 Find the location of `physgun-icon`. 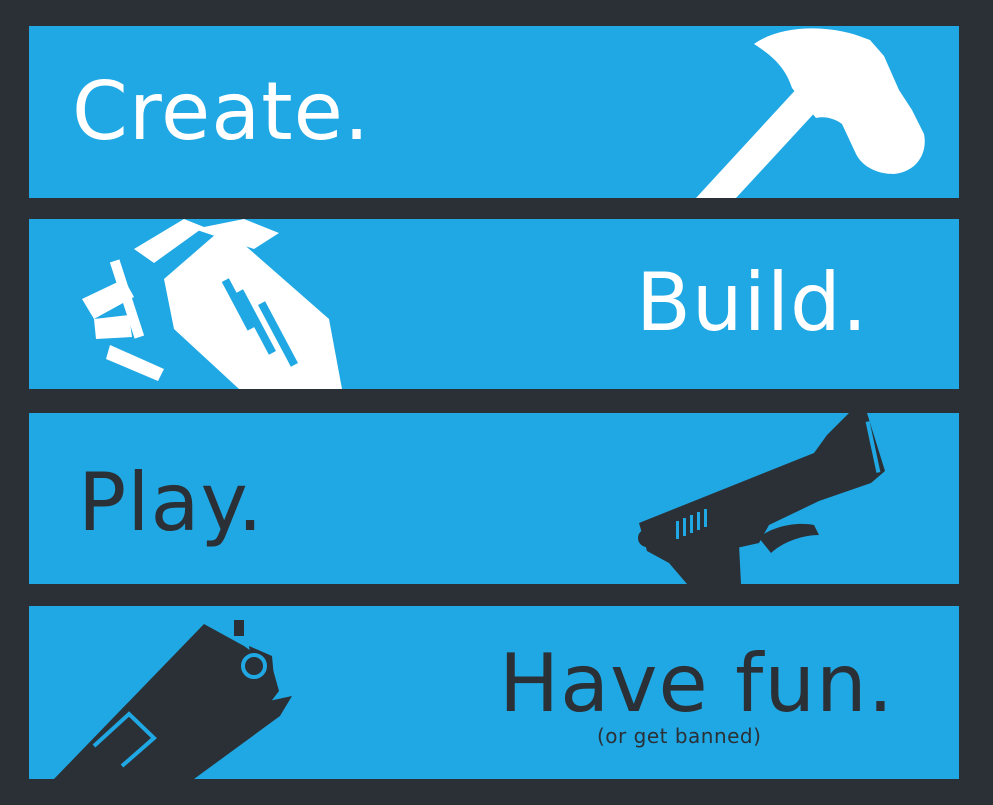

physgun-icon is located at coordinates (173, 699).